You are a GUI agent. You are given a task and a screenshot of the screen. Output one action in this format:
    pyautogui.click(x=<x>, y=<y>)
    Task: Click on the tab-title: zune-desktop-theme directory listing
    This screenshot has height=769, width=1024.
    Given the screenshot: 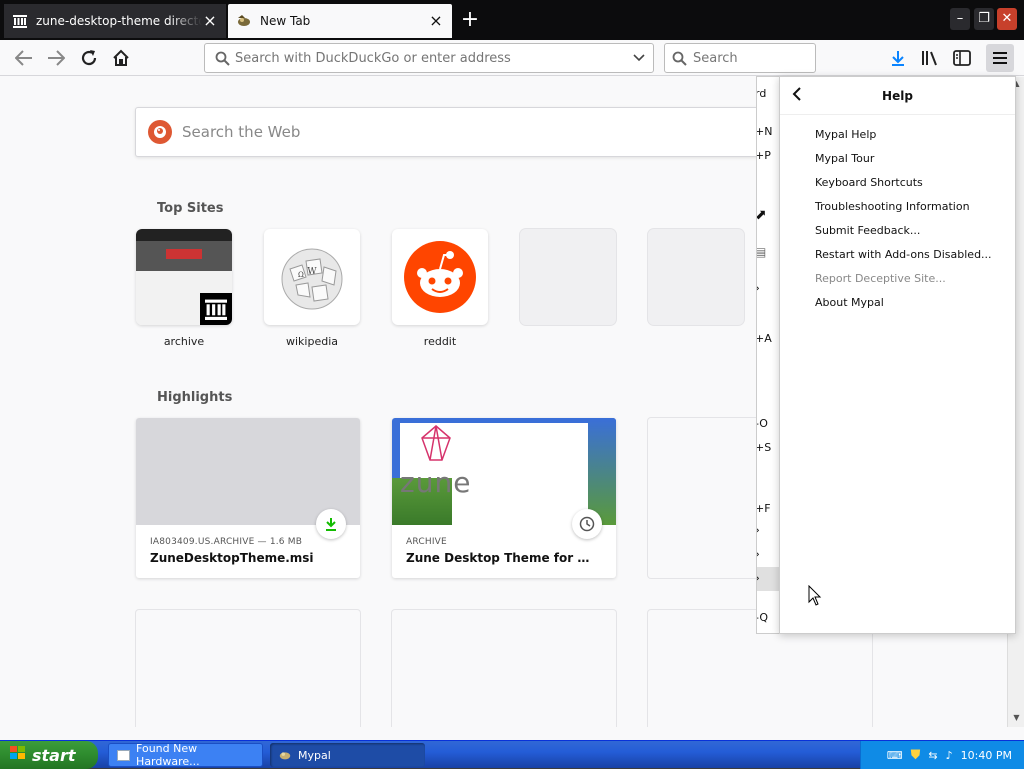 What is the action you would take?
    pyautogui.click(x=119, y=21)
    